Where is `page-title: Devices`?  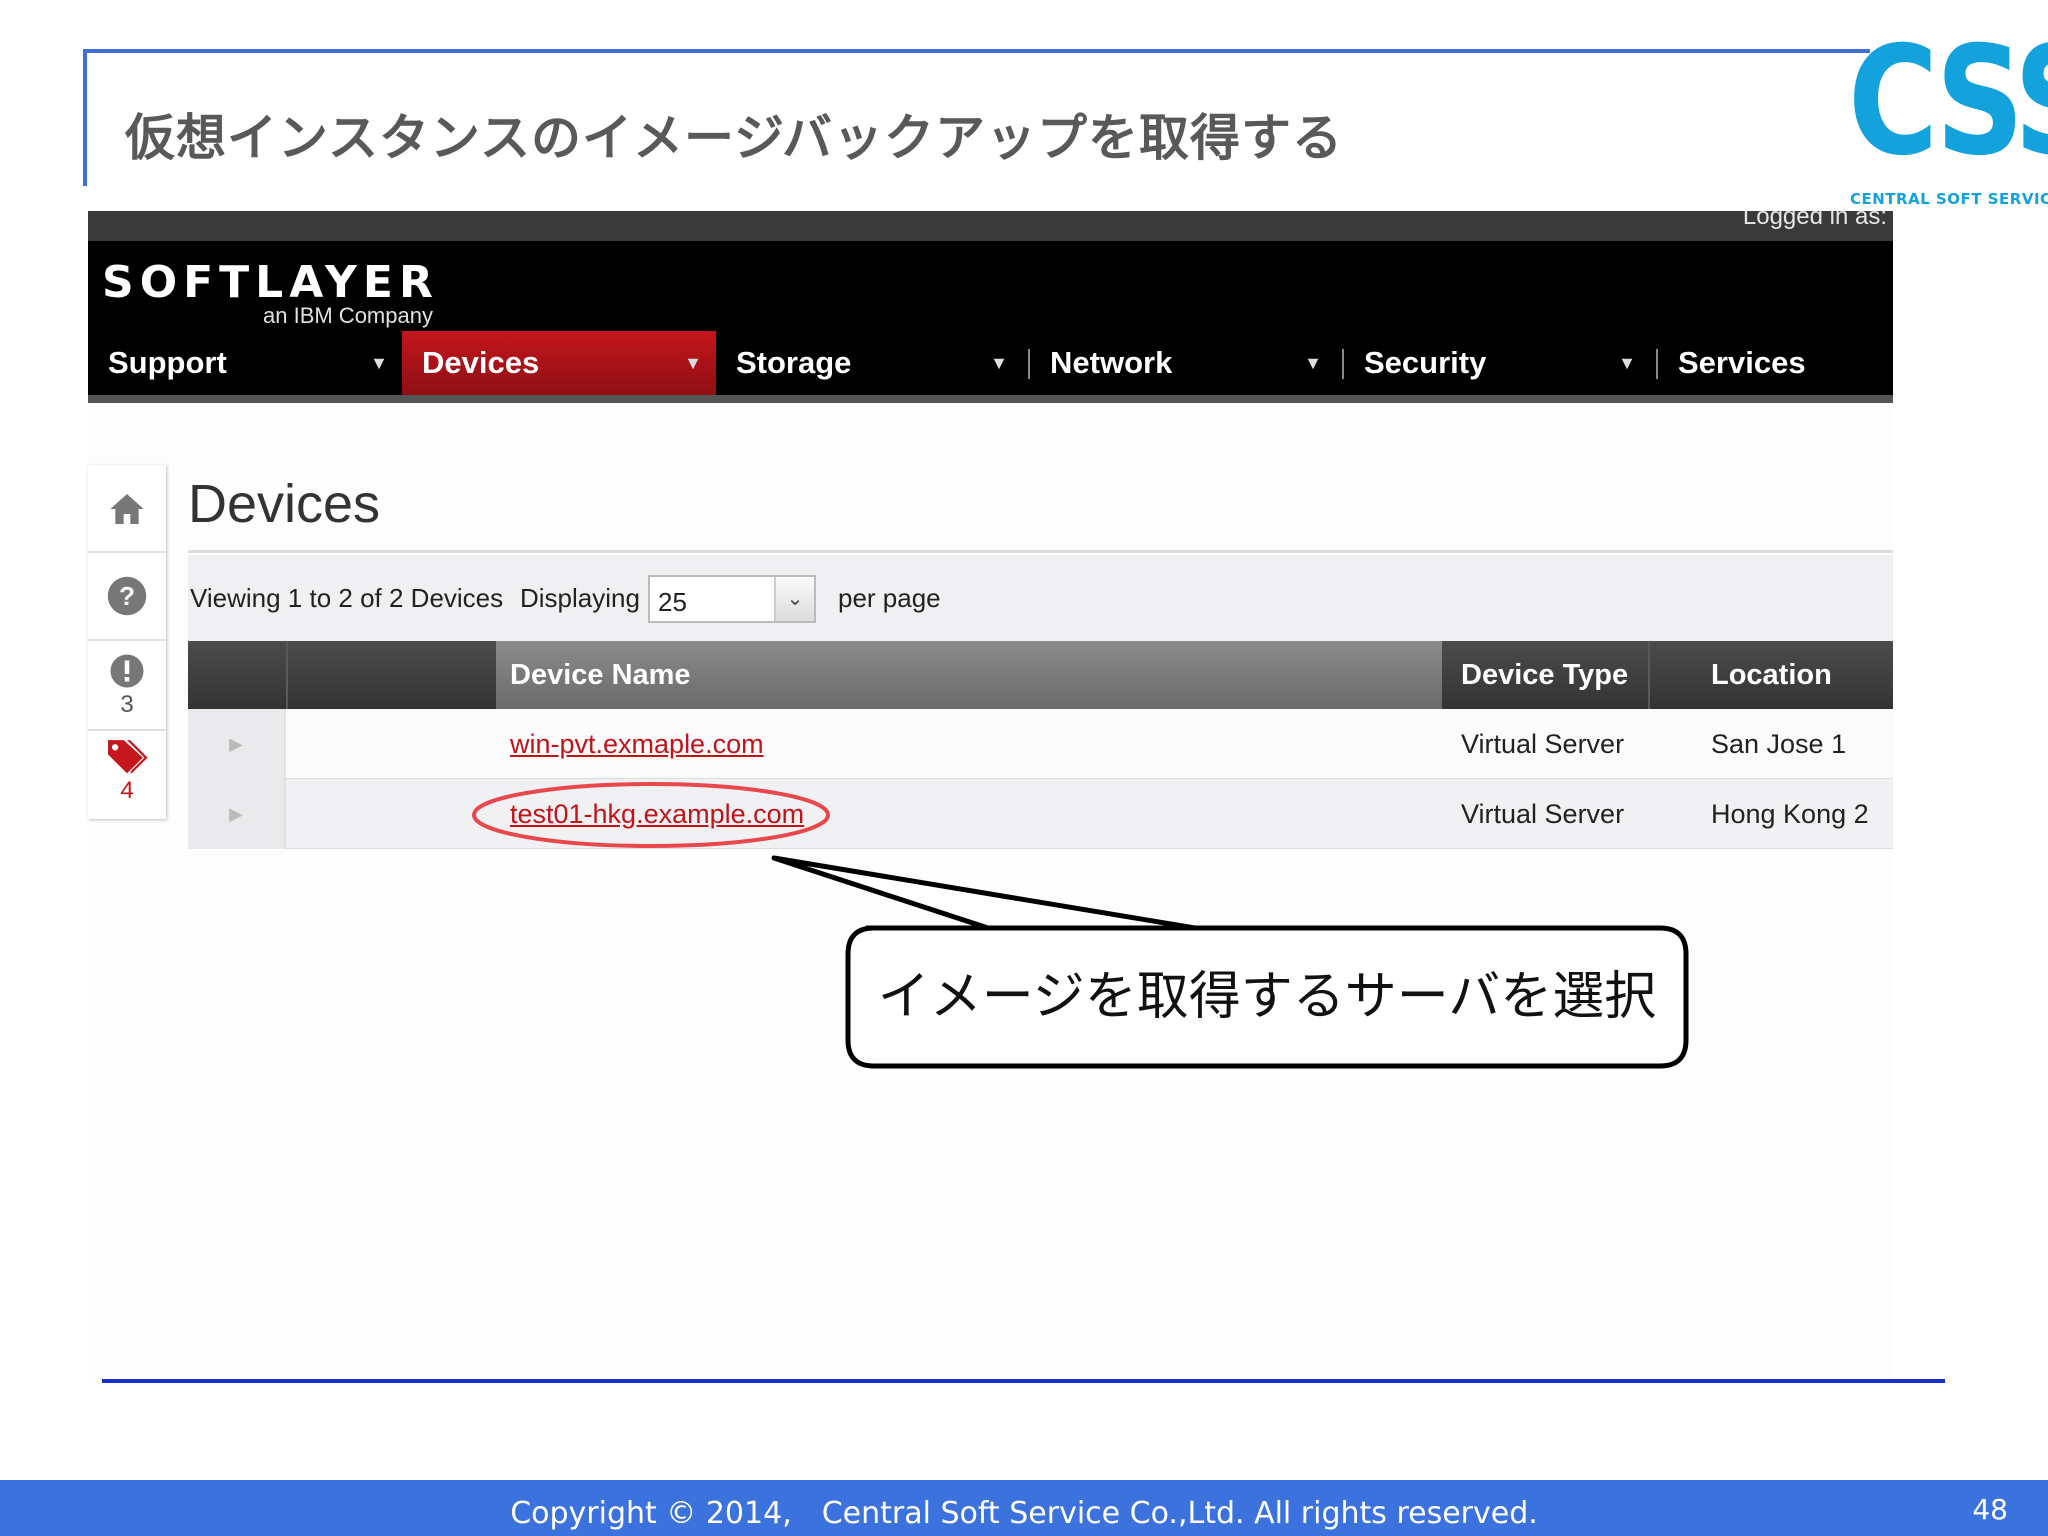
page-title: Devices is located at coordinates (284, 504).